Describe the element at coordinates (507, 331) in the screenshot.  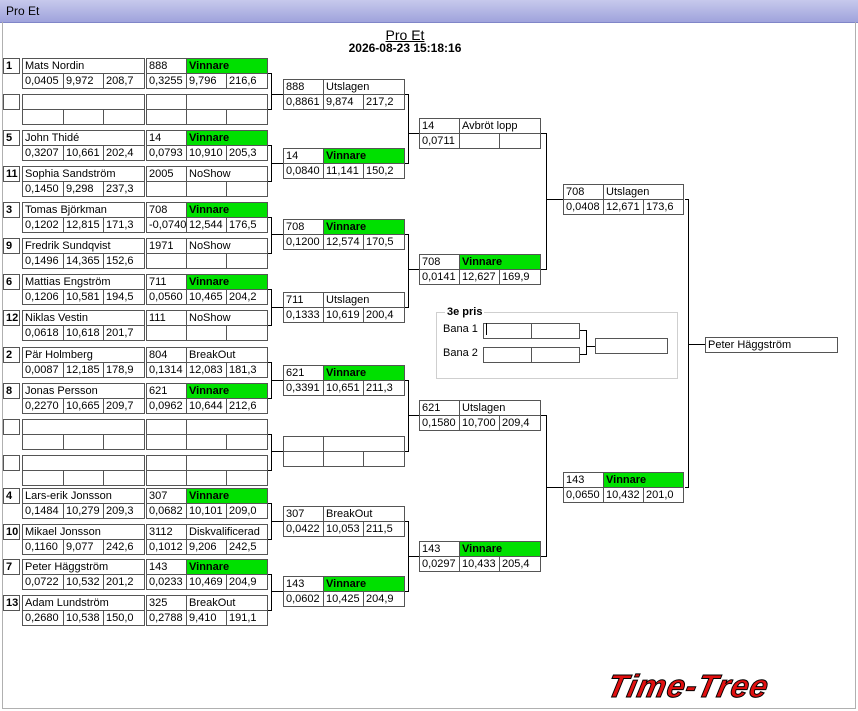
I see `lane1-entry-field` at that location.